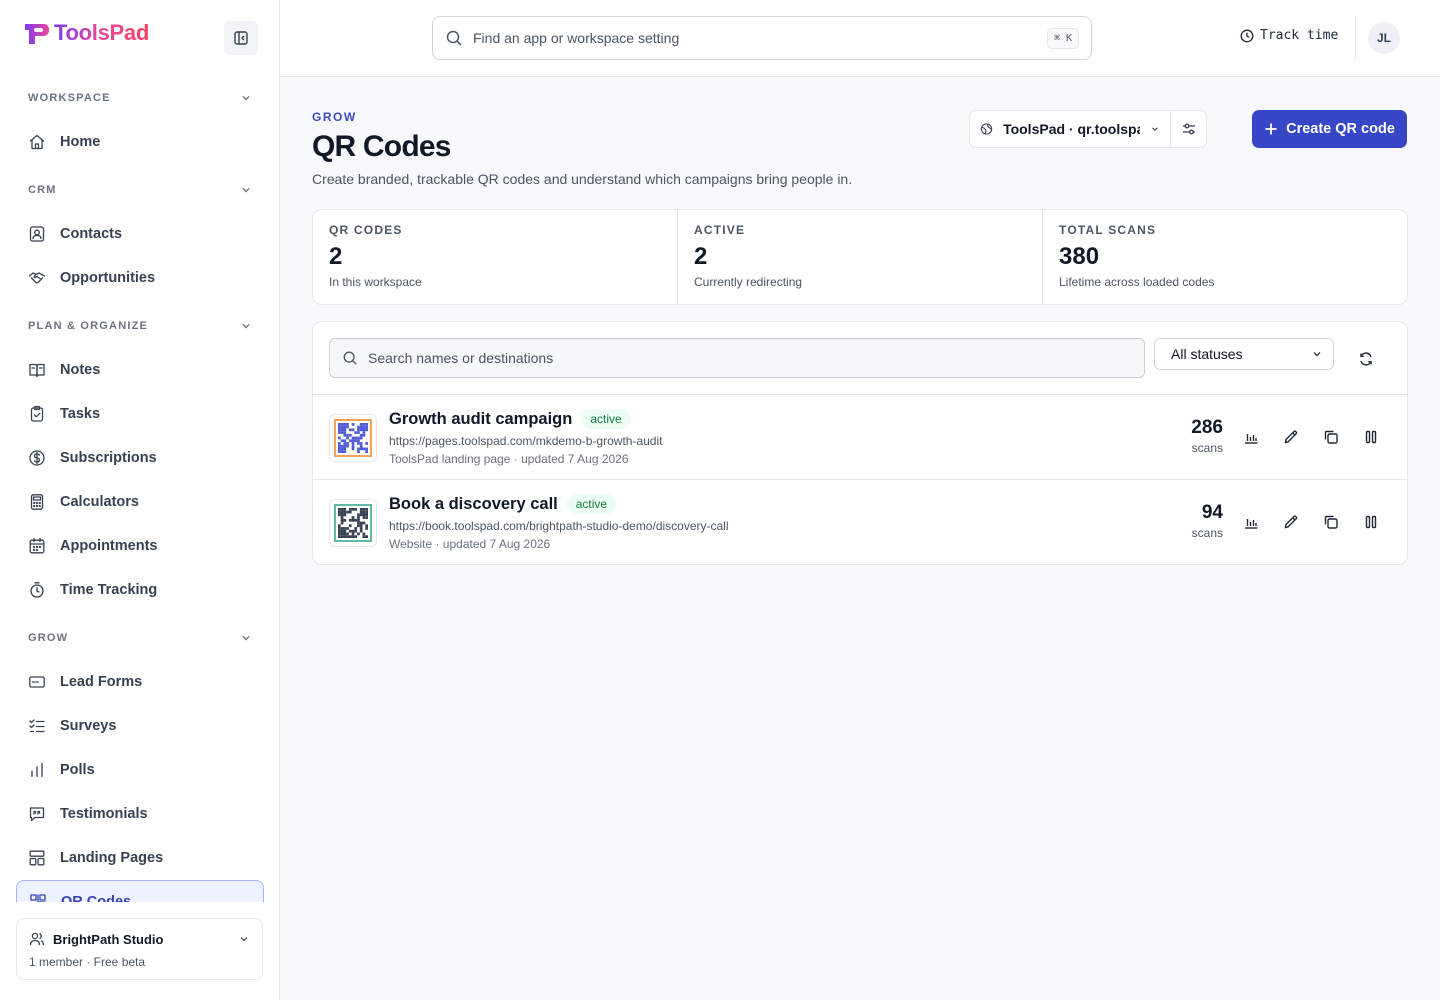  I want to click on app-name: ToolsPad, so click(101, 32).